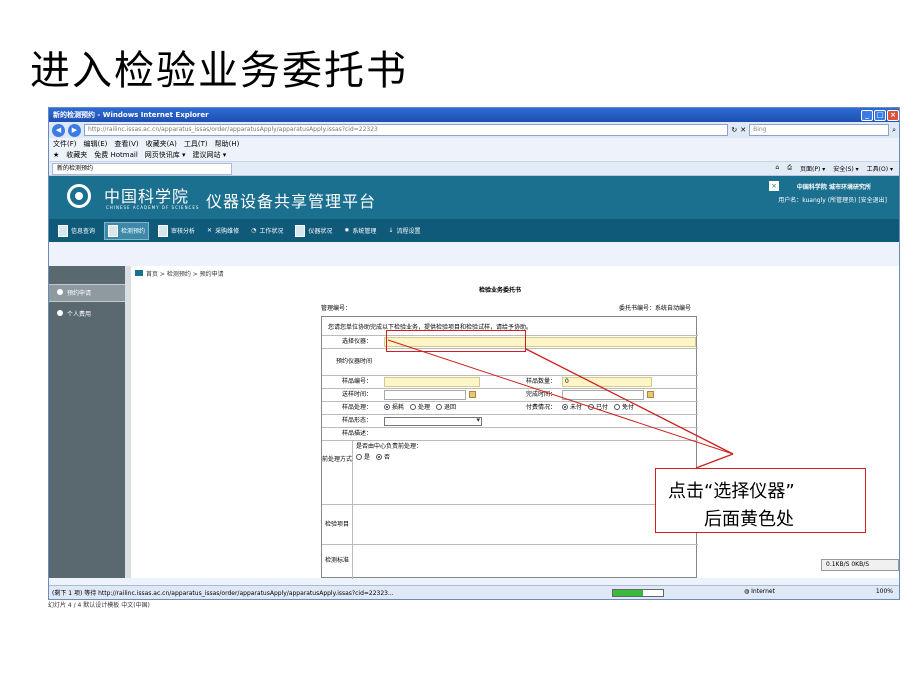  Describe the element at coordinates (749, 519) in the screenshot. I see `callout-line-2: 后面黄色处` at that location.